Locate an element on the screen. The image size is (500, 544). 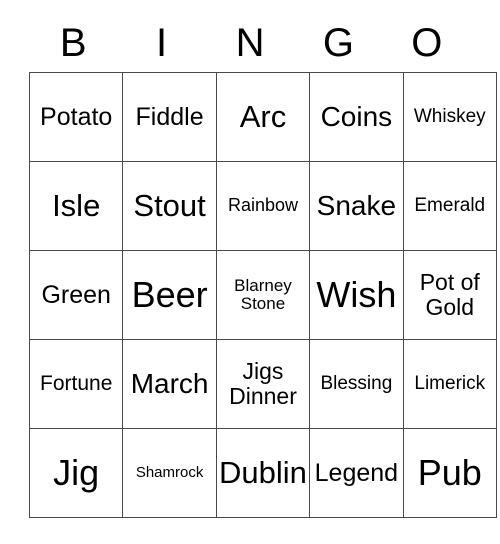
bingo-cell-label: Stout is located at coordinates (169, 206).